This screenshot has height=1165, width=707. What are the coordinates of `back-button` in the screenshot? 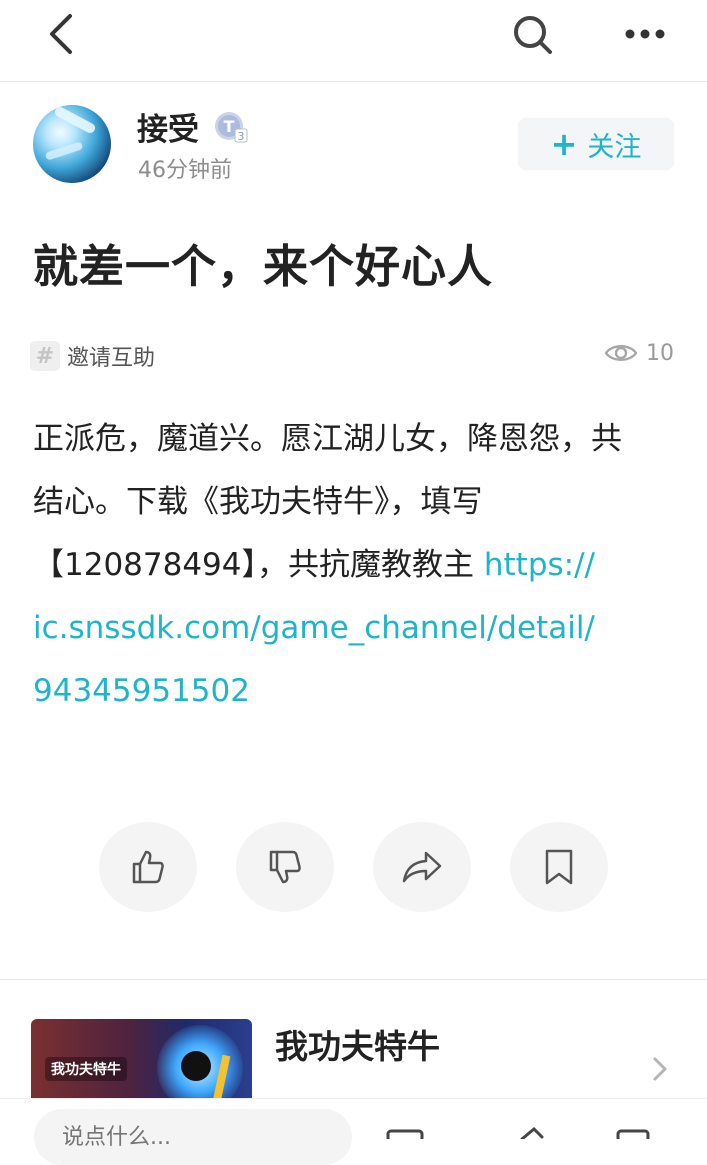 It's located at (62, 34).